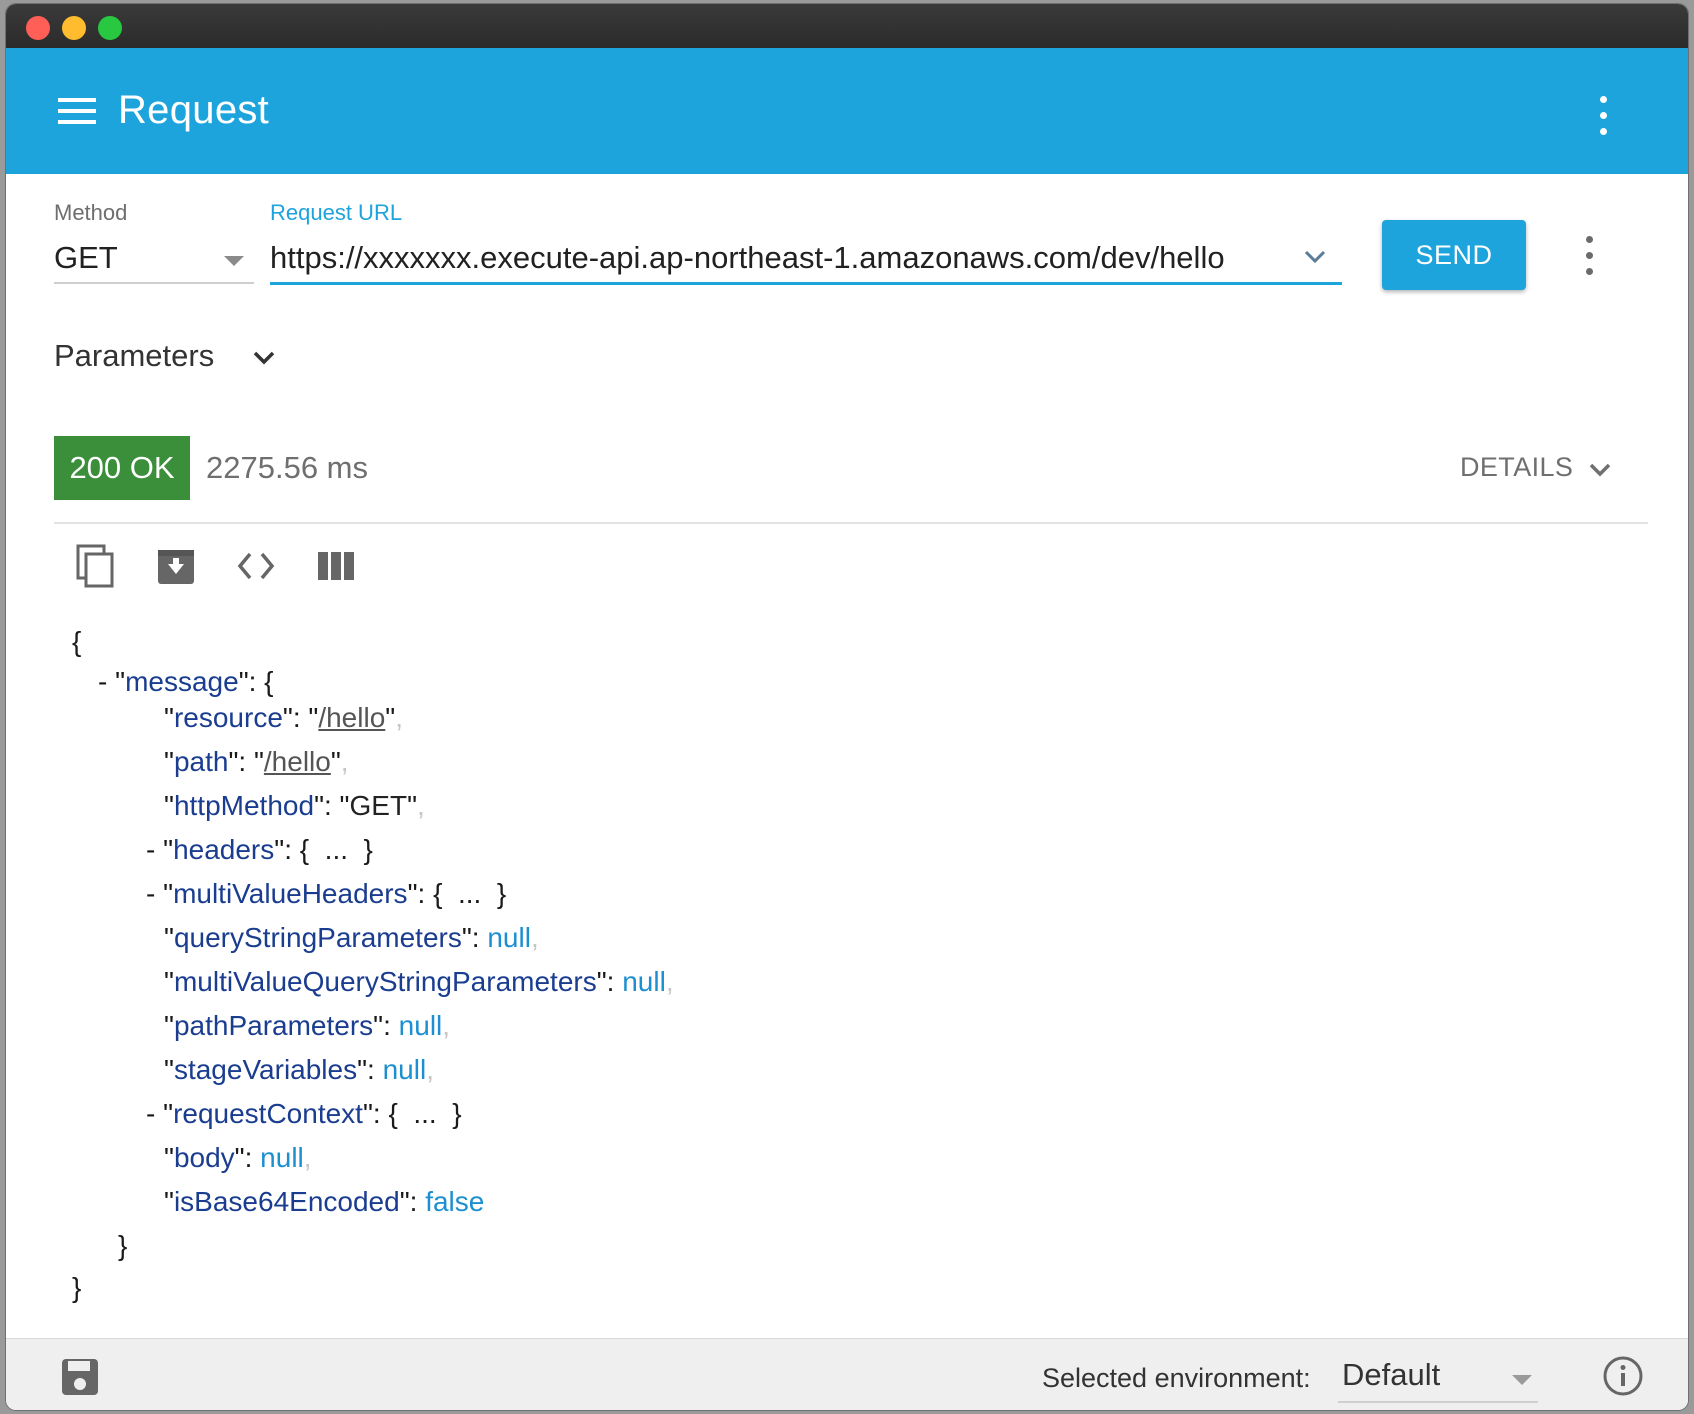  Describe the element at coordinates (290, 893) in the screenshot. I see `json-key: multiValueHeaders` at that location.